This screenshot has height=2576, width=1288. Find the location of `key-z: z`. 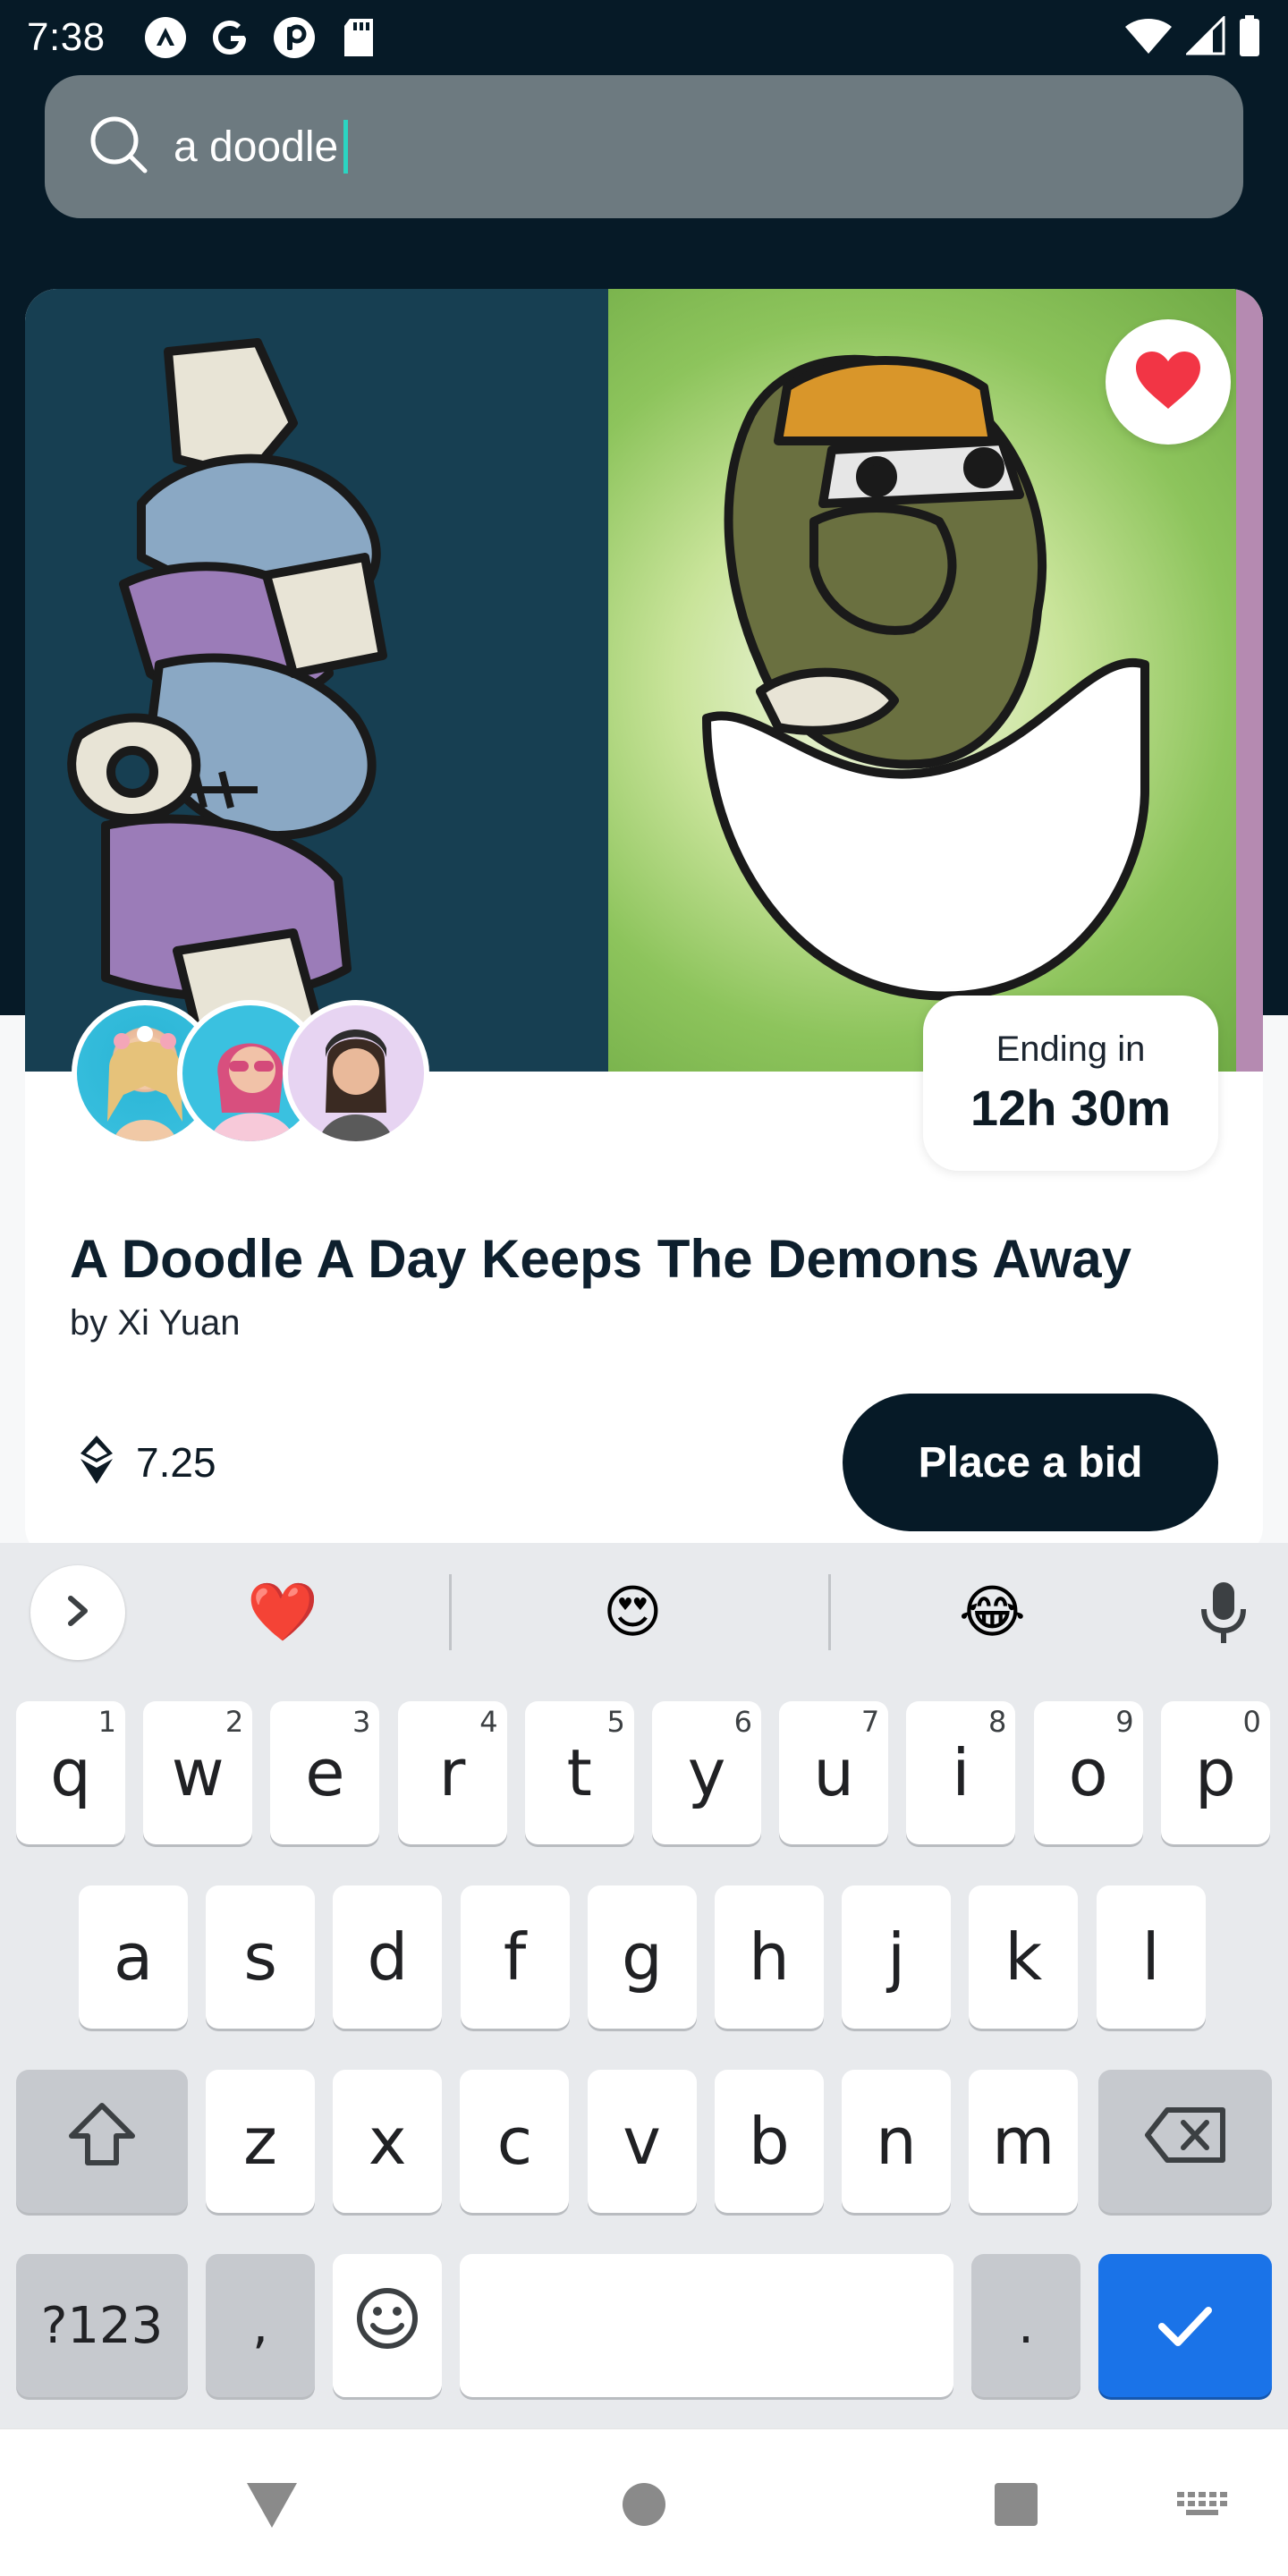

key-z: z is located at coordinates (260, 2141).